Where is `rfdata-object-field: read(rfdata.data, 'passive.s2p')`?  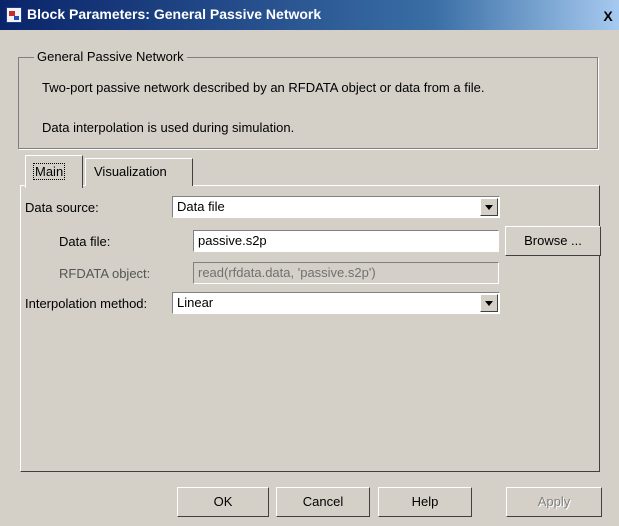 rfdata-object-field: read(rfdata.data, 'passive.s2p') is located at coordinates (346, 273).